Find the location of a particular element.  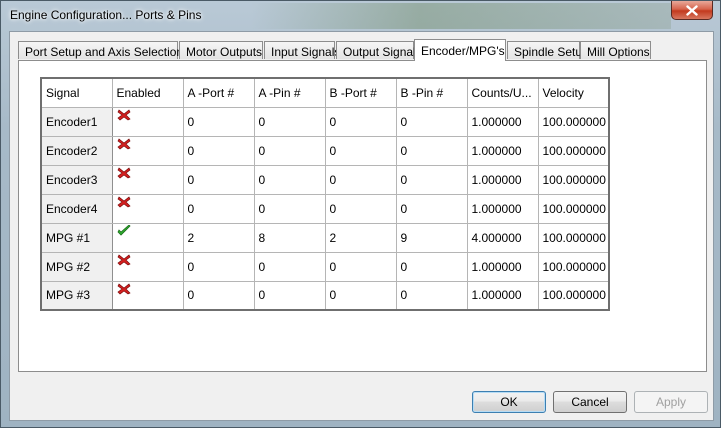

b-port-cell: 2 is located at coordinates (360, 237).